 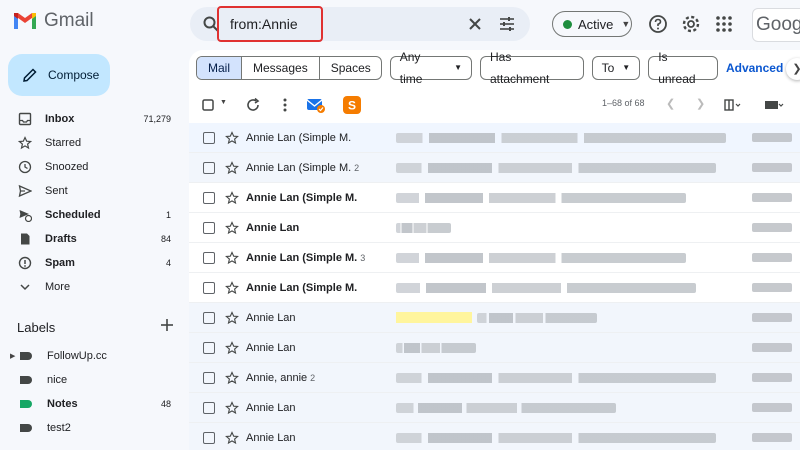 What do you see at coordinates (285, 105) in the screenshot?
I see `more-vert-icon` at bounding box center [285, 105].